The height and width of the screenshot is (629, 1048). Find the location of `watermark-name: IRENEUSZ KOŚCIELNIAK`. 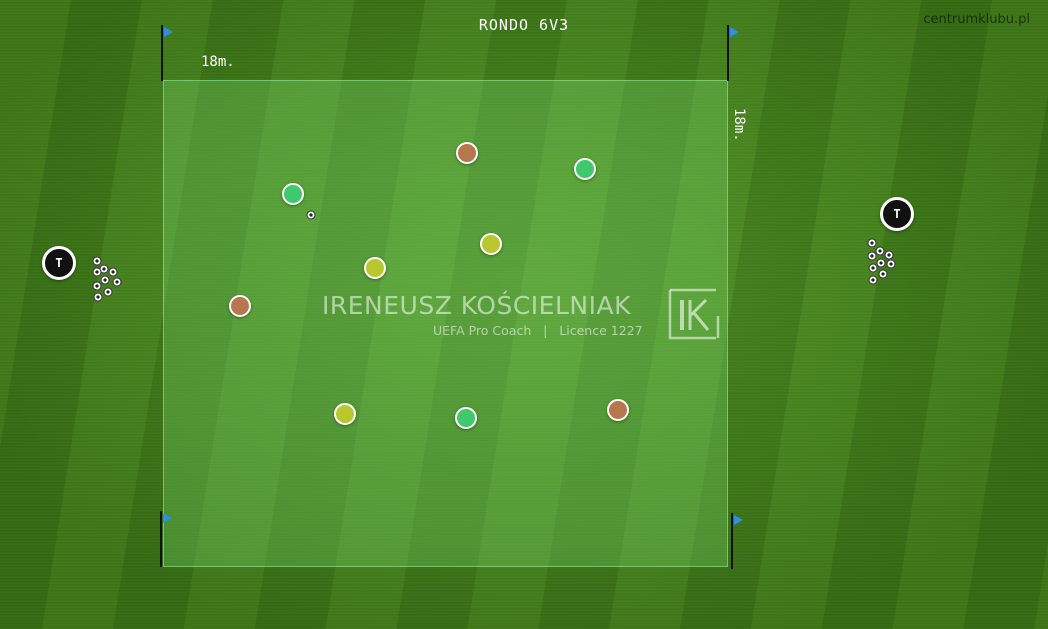

watermark-name: IRENEUSZ KOŚCIELNIAK is located at coordinates (476, 305).